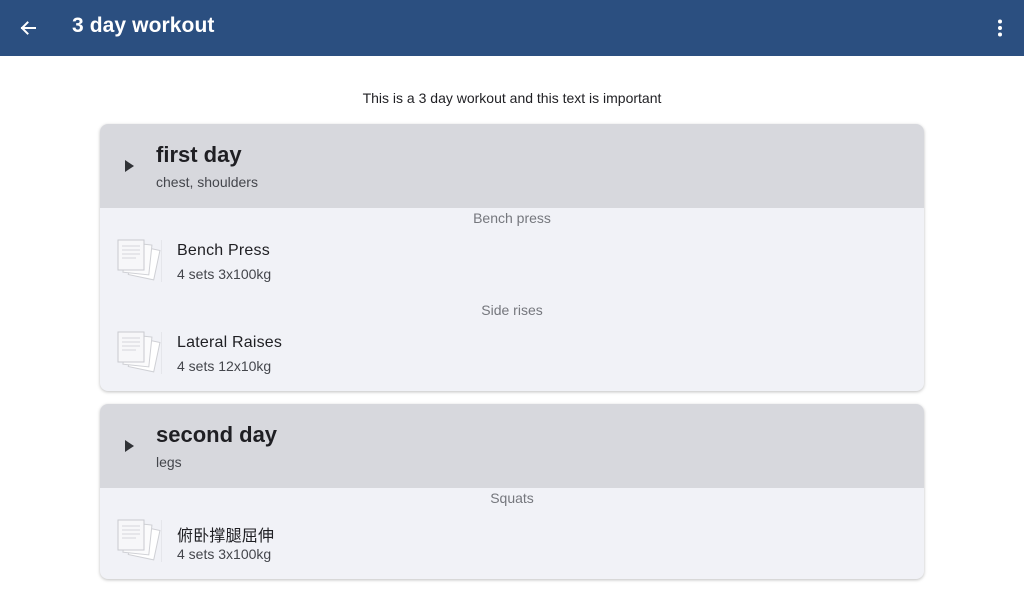 The image size is (1024, 600). What do you see at coordinates (512, 310) in the screenshot?
I see `exercise-label: Side rises` at bounding box center [512, 310].